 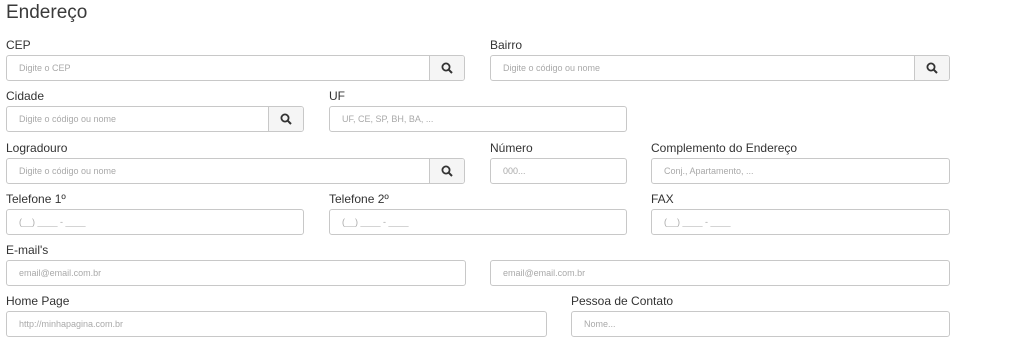 I want to click on complemento-field, so click(x=800, y=171).